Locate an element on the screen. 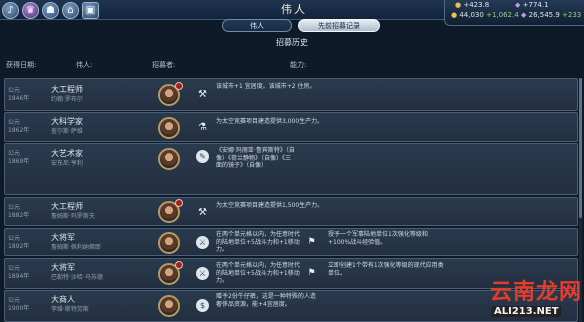 The width and height of the screenshot is (584, 322). row-ability: 为太空竞赛项目建造提供3,000生产力。 is located at coordinates (270, 121).